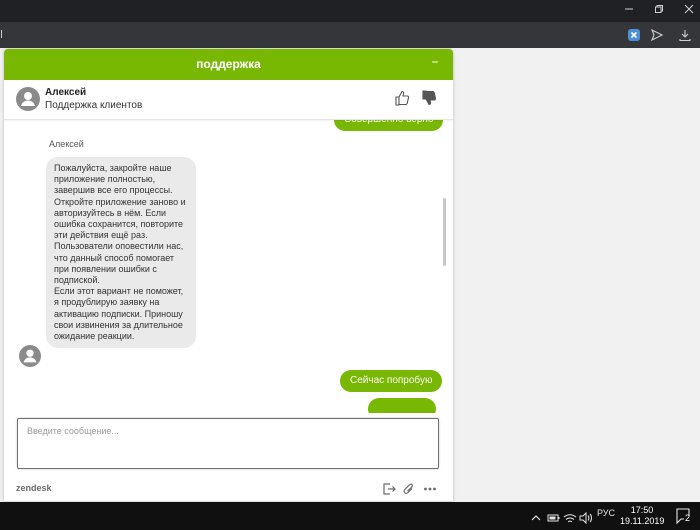  I want to click on chat-scrollbar, so click(444, 232).